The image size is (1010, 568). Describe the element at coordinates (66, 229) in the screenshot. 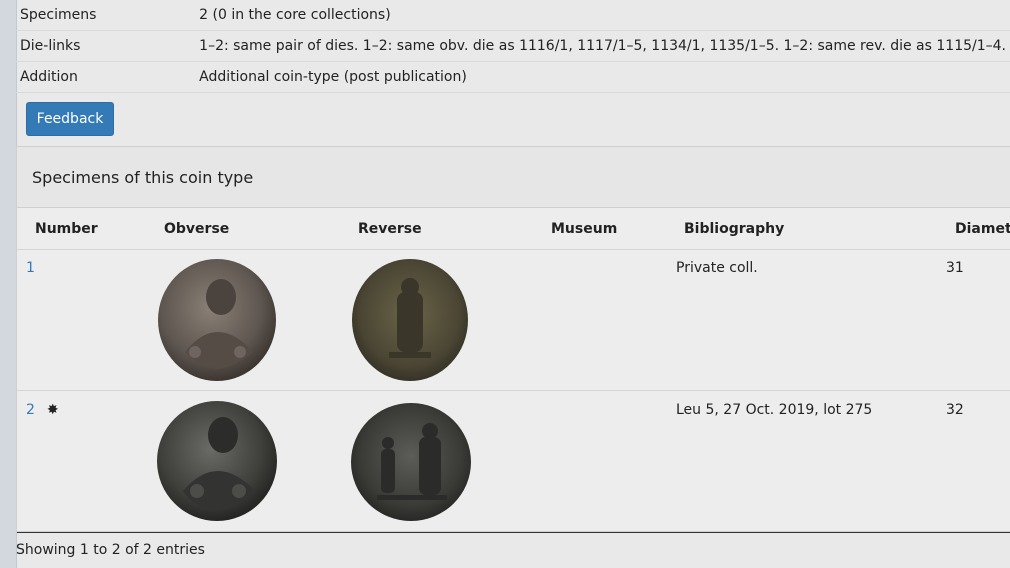

I see `column-header-number: Number` at that location.